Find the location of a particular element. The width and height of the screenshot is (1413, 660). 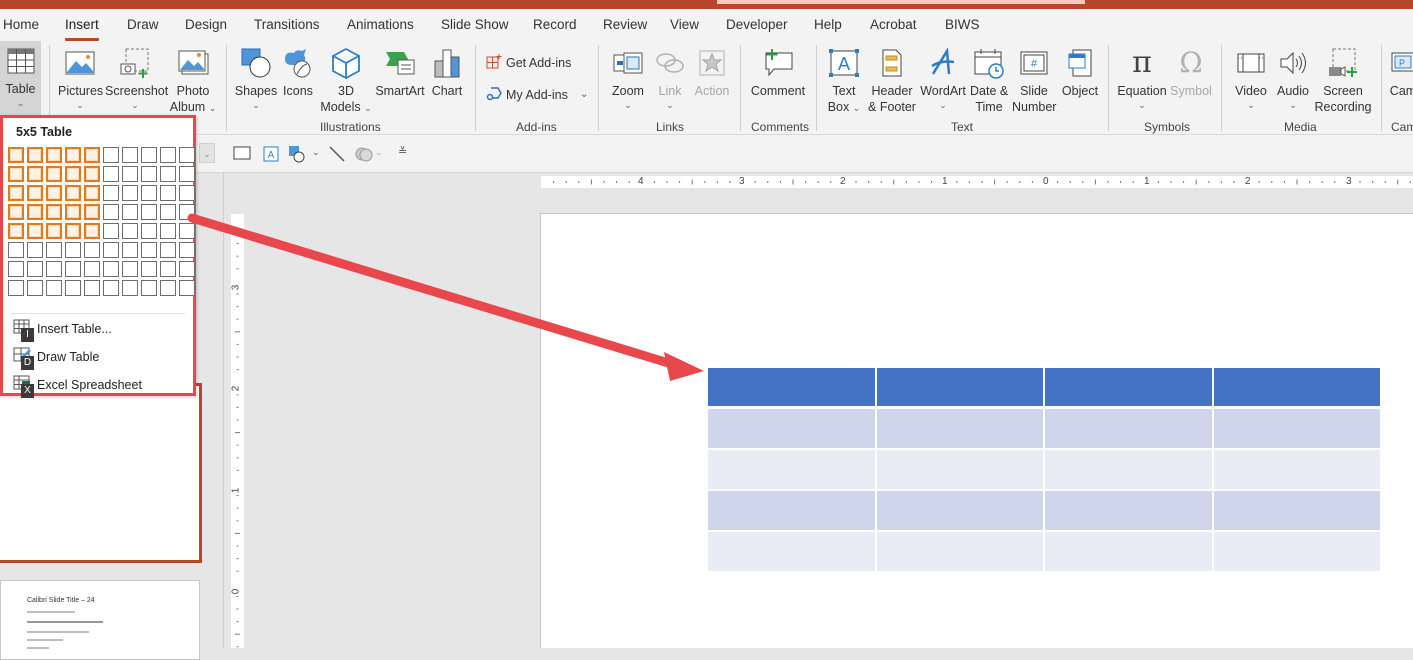

video-button: Video ⌄ is located at coordinates (1251, 77).